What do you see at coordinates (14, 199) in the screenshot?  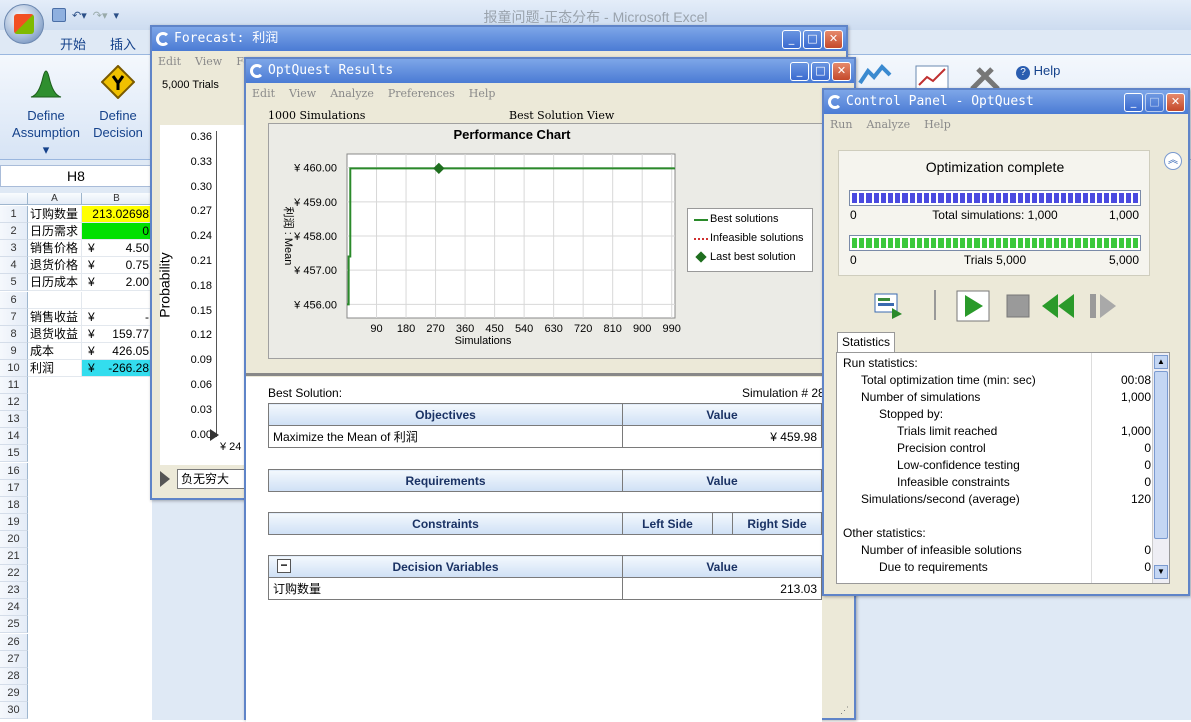 I see `select-all-corner` at bounding box center [14, 199].